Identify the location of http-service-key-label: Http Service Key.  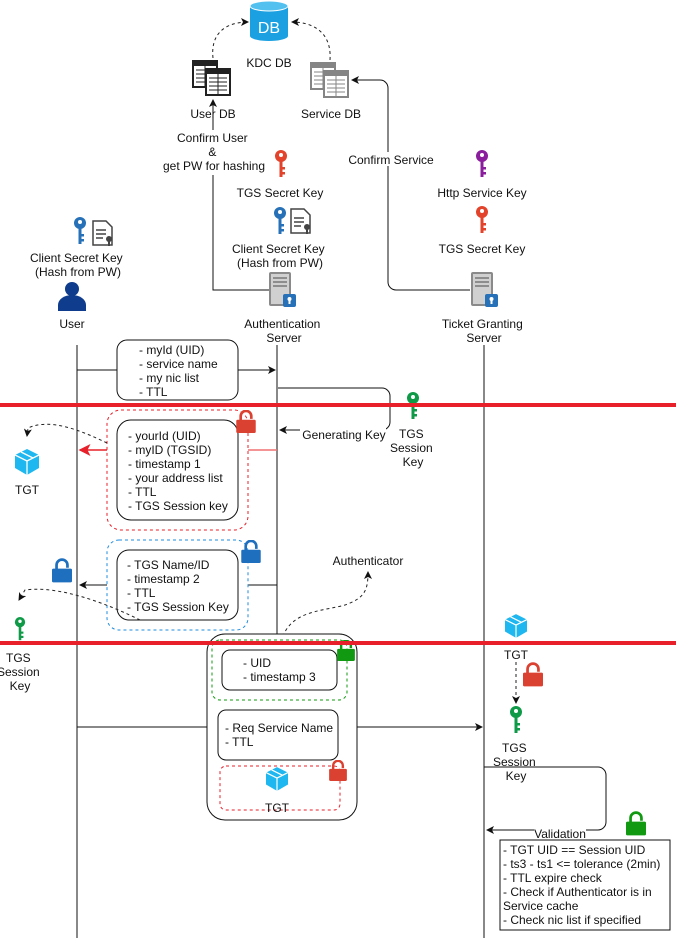
(481, 193).